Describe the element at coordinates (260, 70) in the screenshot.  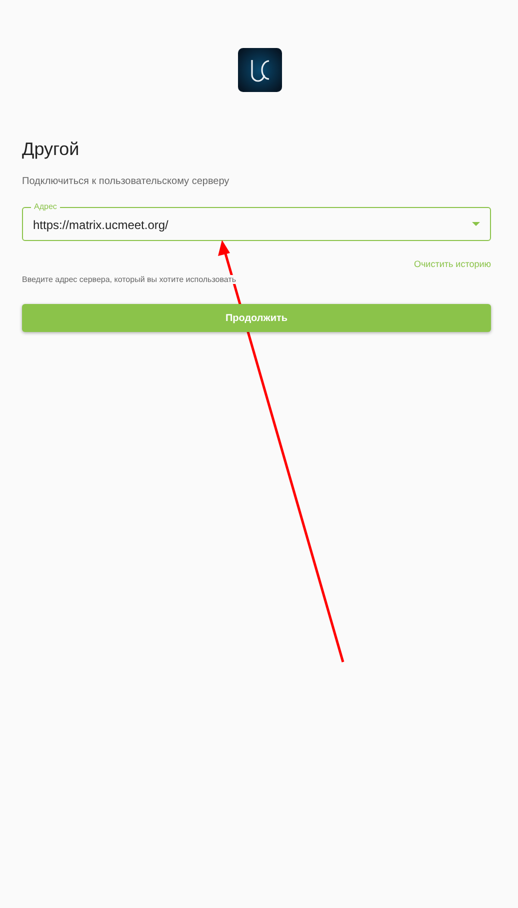
I see `logo-icon` at that location.